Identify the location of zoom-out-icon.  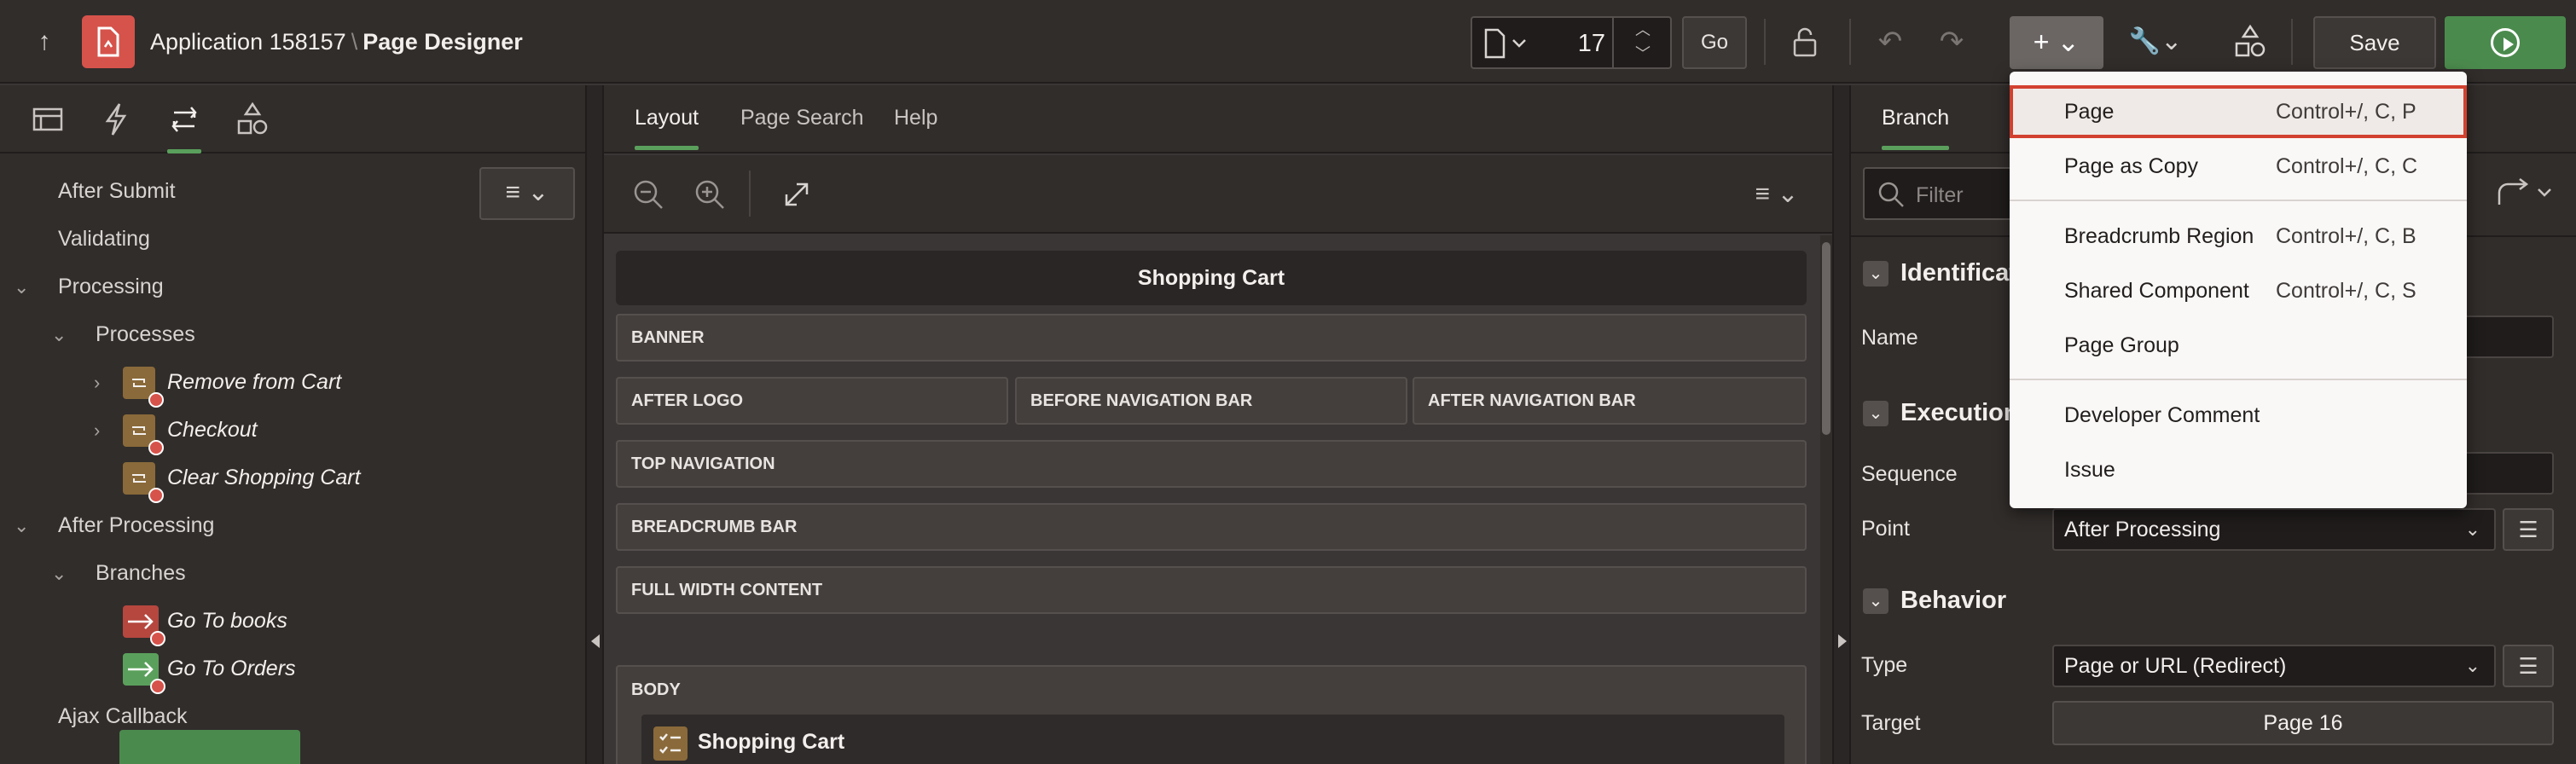
(648, 194).